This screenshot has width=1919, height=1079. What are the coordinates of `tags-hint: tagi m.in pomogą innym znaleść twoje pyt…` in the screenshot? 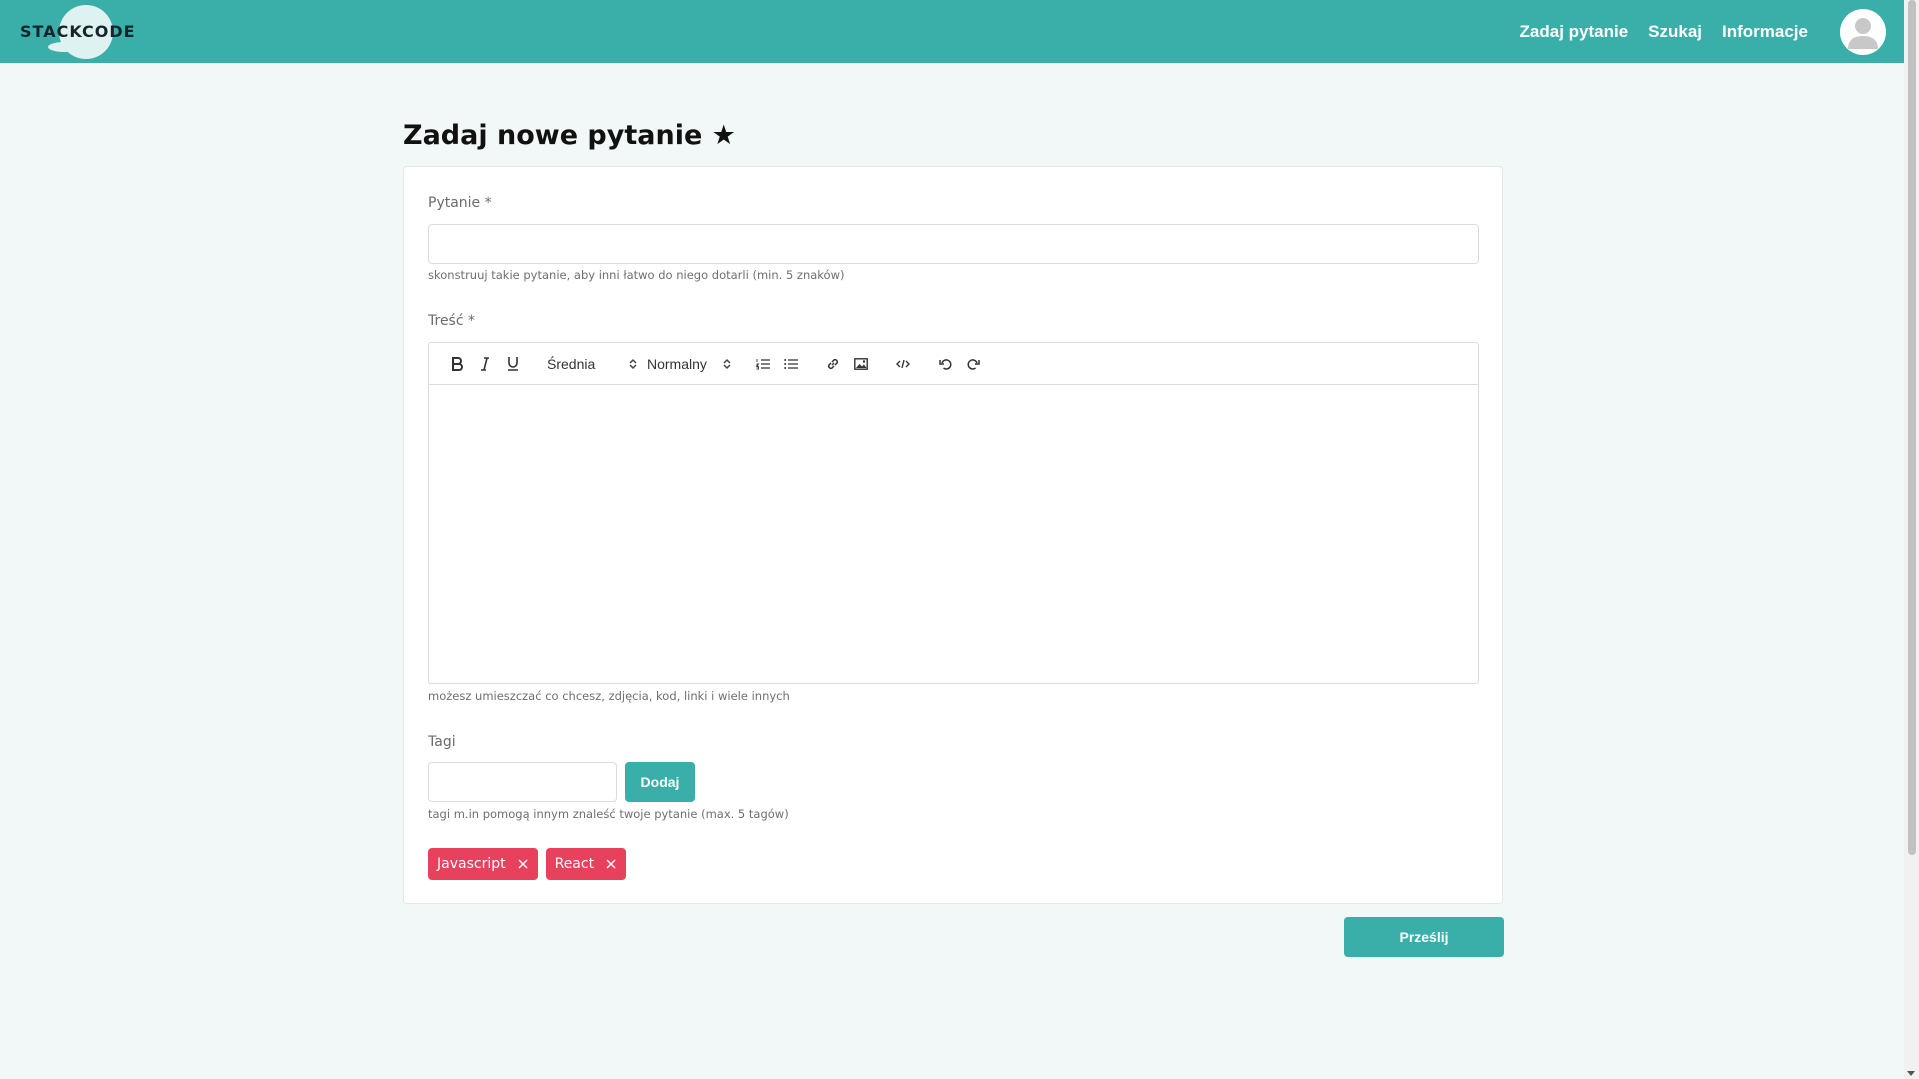 It's located at (608, 814).